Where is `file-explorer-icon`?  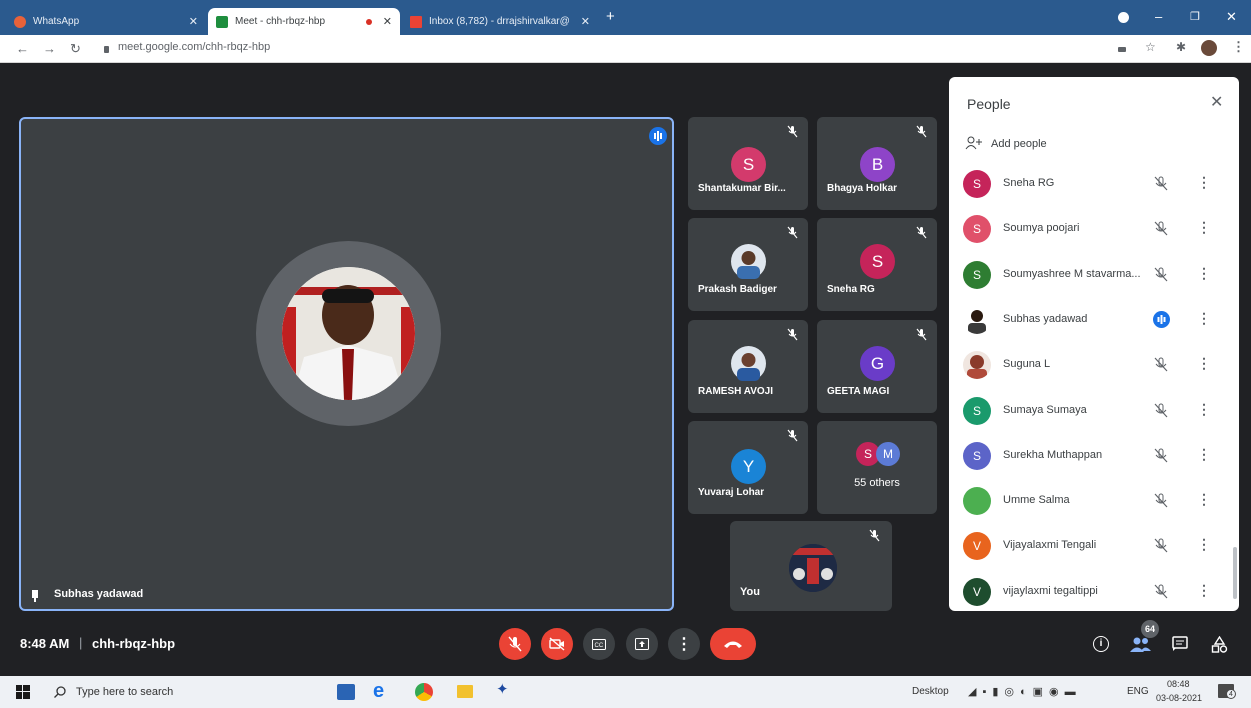 file-explorer-icon is located at coordinates (465, 691).